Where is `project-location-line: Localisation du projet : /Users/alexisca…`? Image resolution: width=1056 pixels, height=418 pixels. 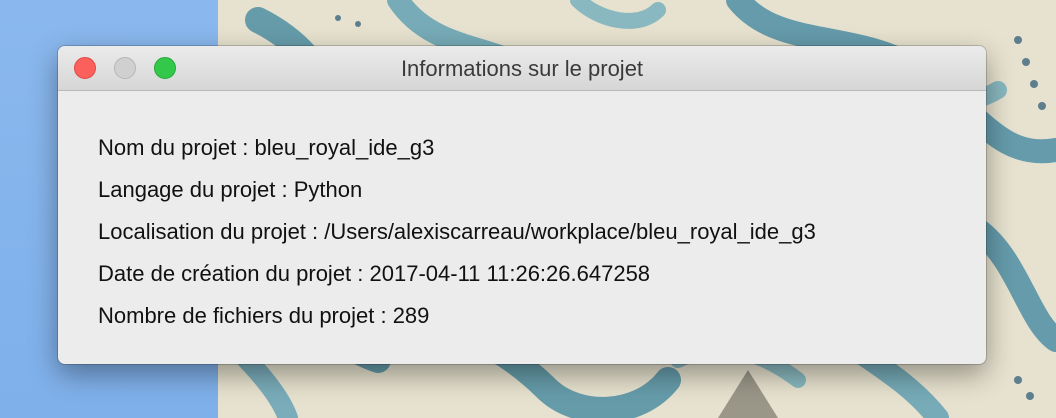 project-location-line: Localisation du projet : /Users/alexisca… is located at coordinates (457, 231).